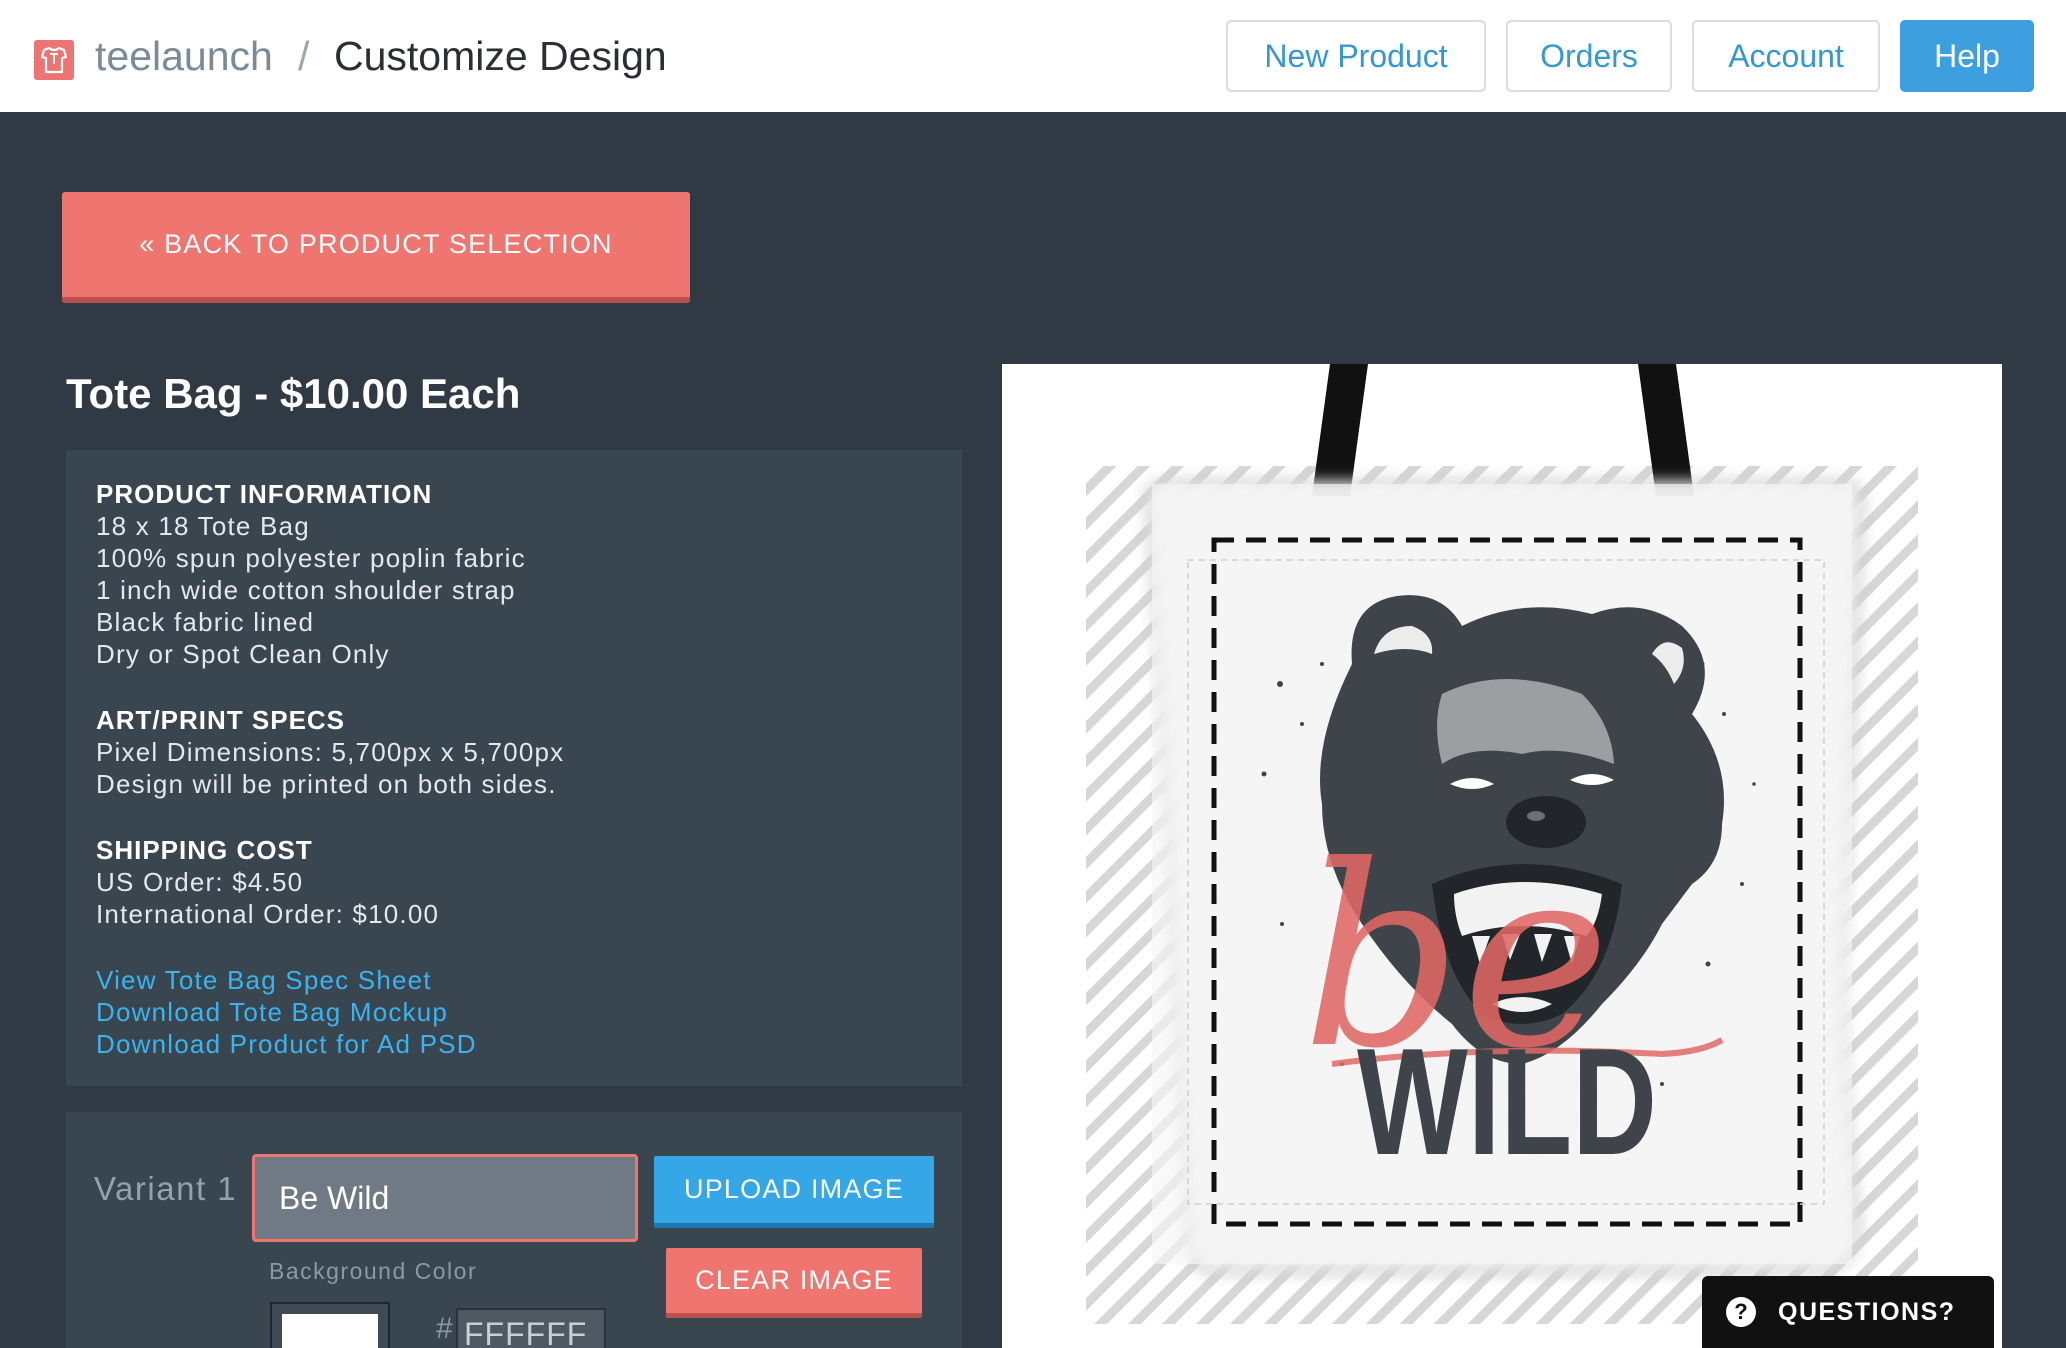 Image resolution: width=2066 pixels, height=1348 pixels. I want to click on info-line: Black fabric lined, so click(205, 622).